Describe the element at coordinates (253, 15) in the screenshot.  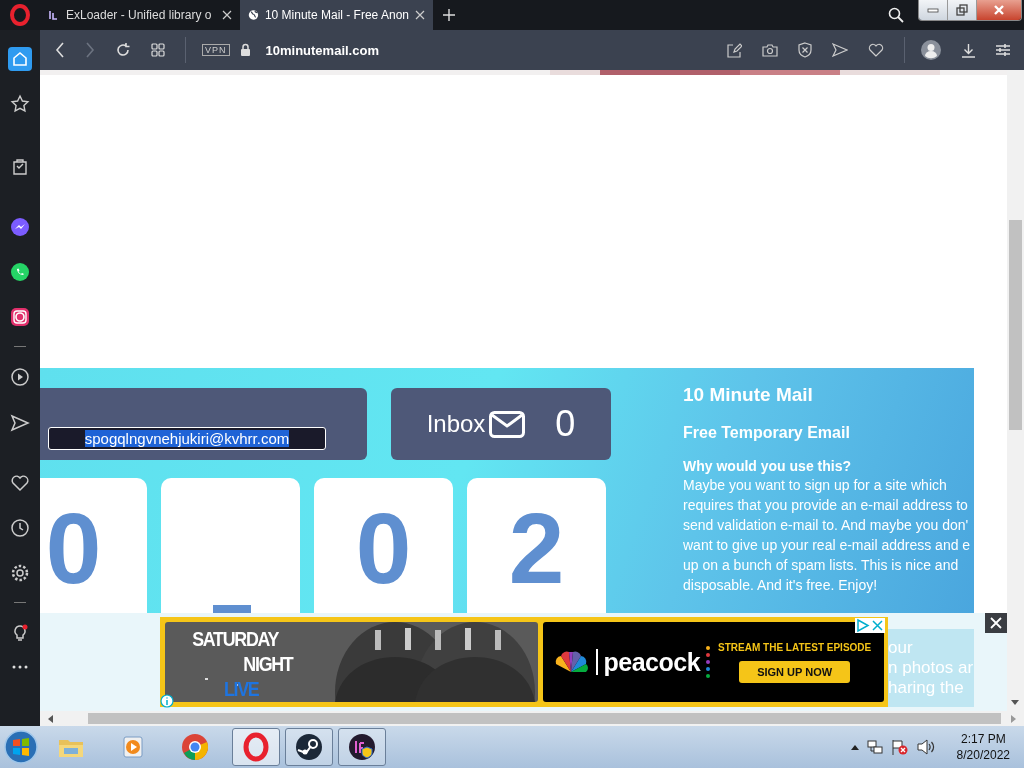
I see `globe-icon` at that location.